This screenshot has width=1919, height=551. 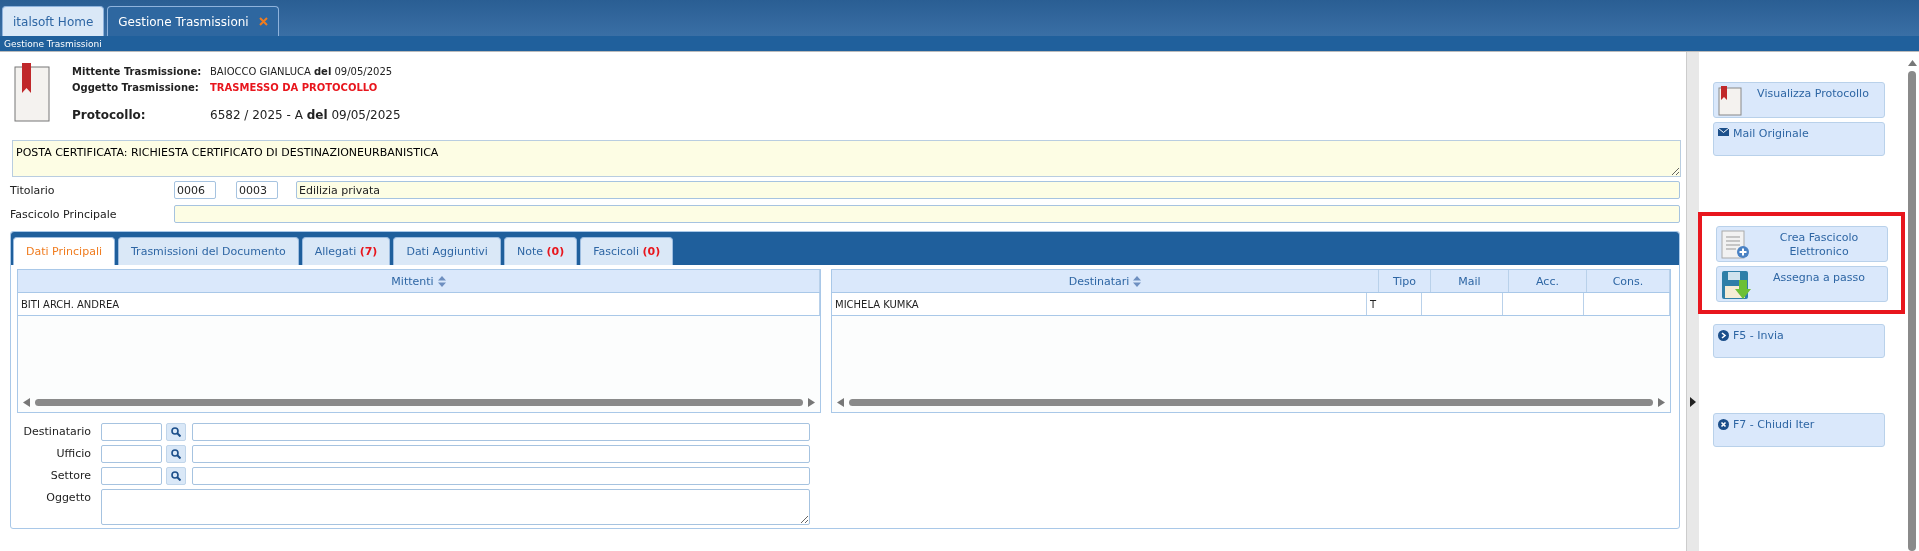 I want to click on arrow-circle-icon, so click(x=1723, y=335).